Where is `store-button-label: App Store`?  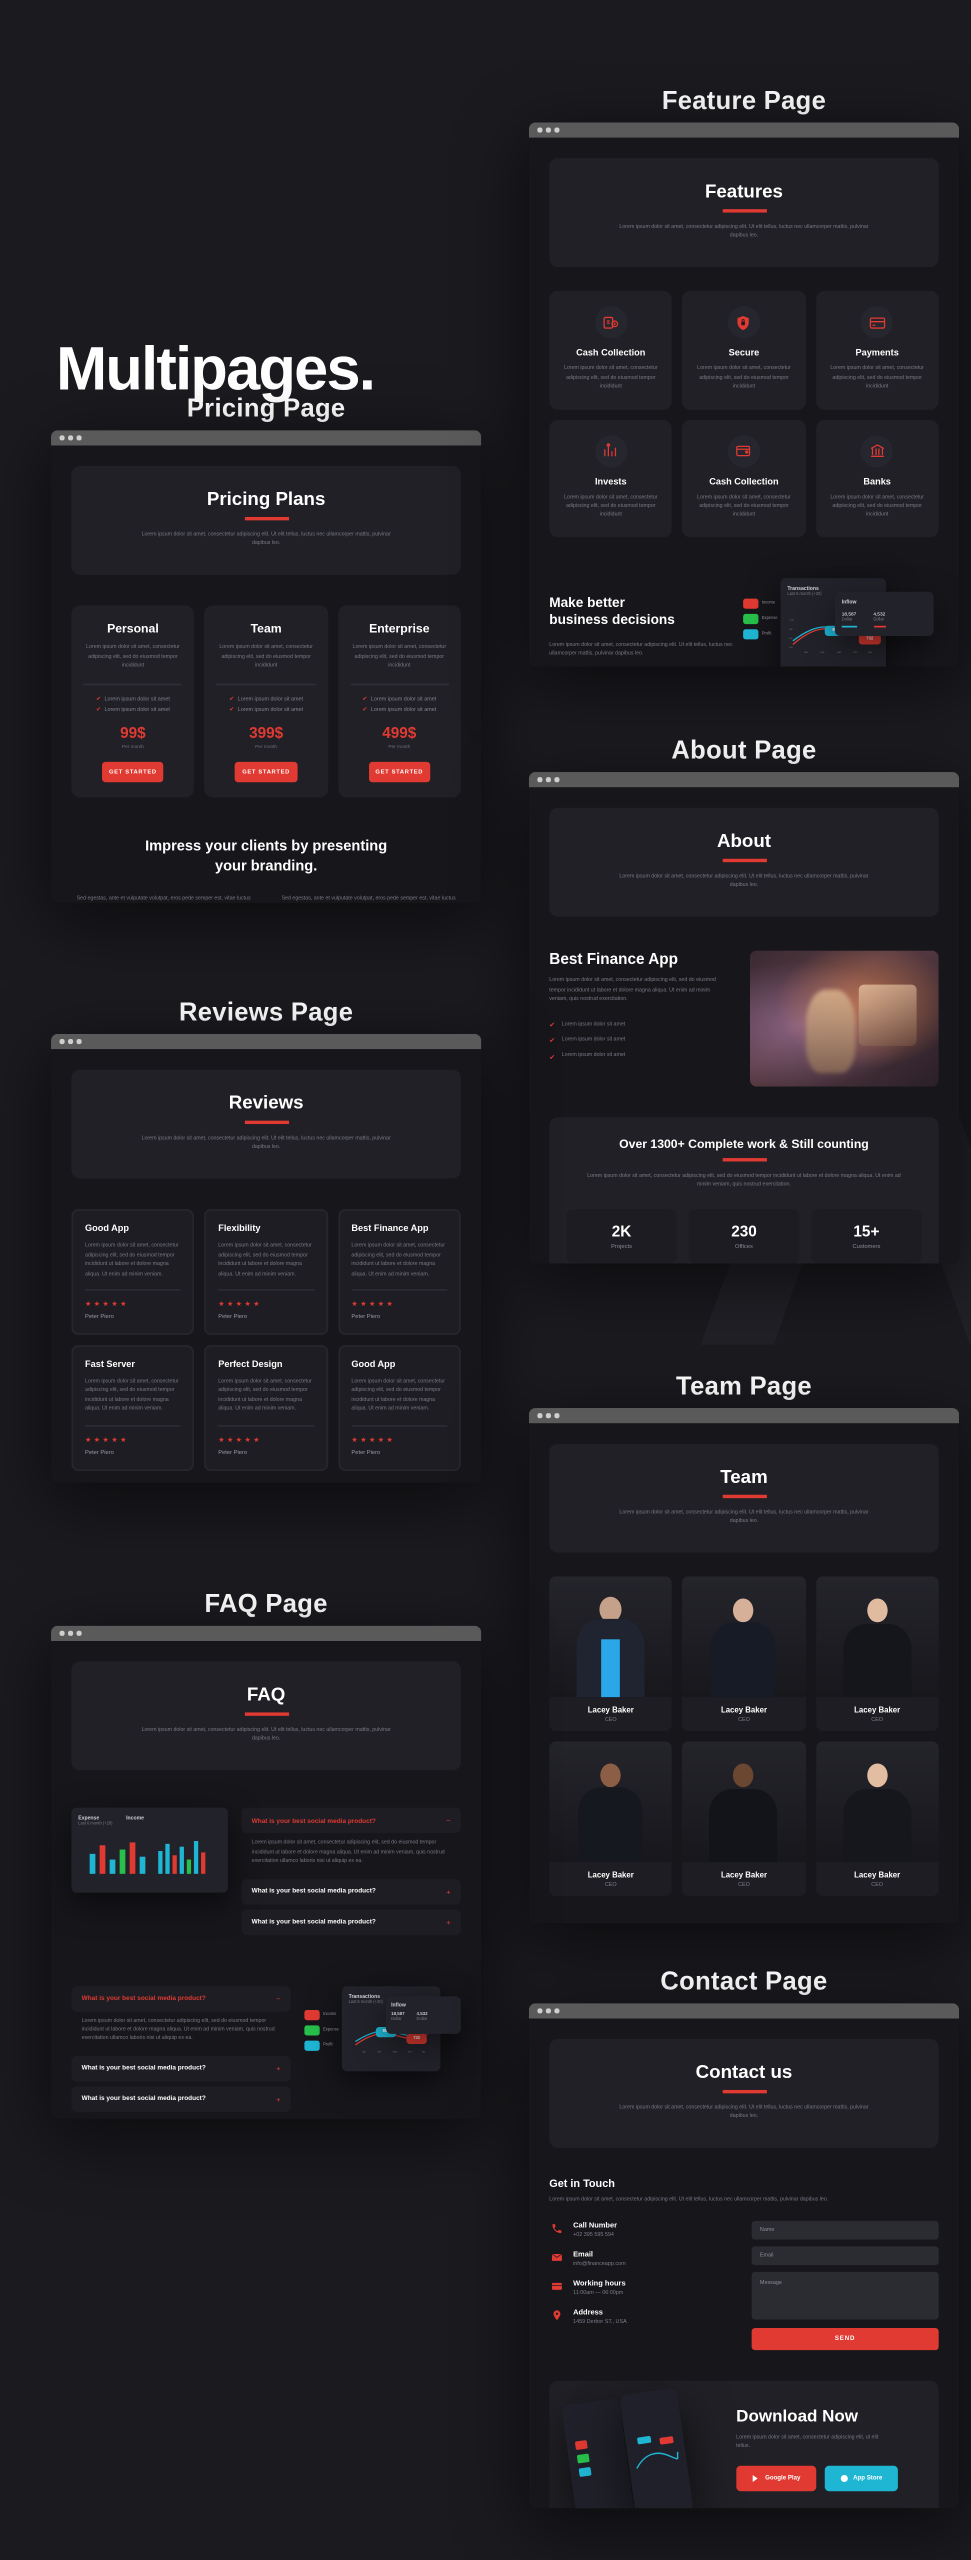
store-button-label: App Store is located at coordinates (868, 2478).